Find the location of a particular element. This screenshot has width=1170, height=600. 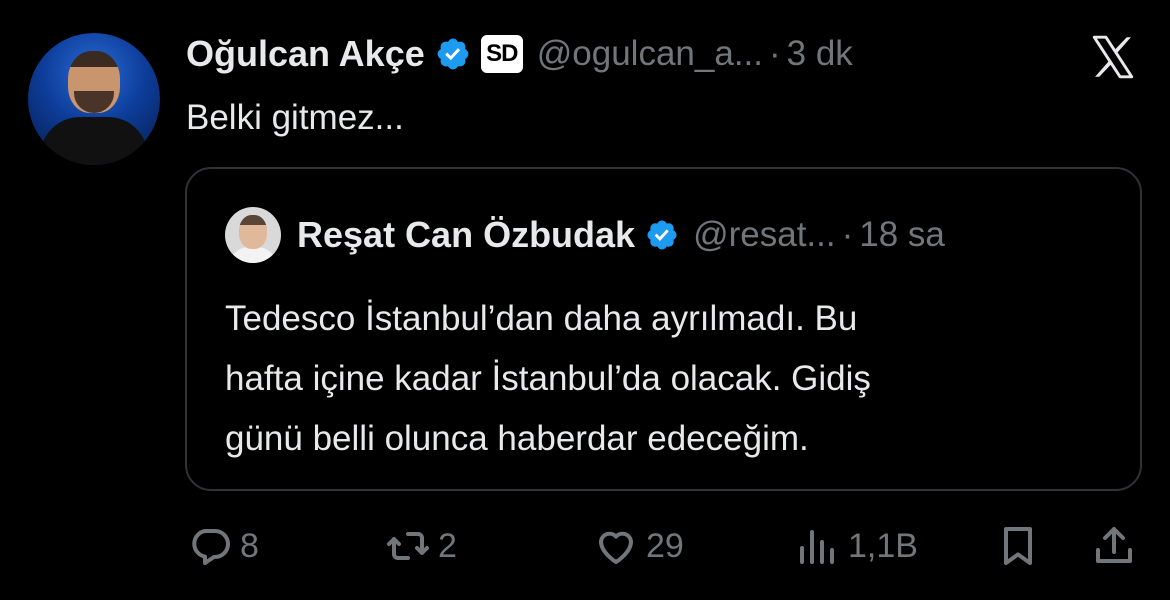

quoted-author-avatar is located at coordinates (253, 235).